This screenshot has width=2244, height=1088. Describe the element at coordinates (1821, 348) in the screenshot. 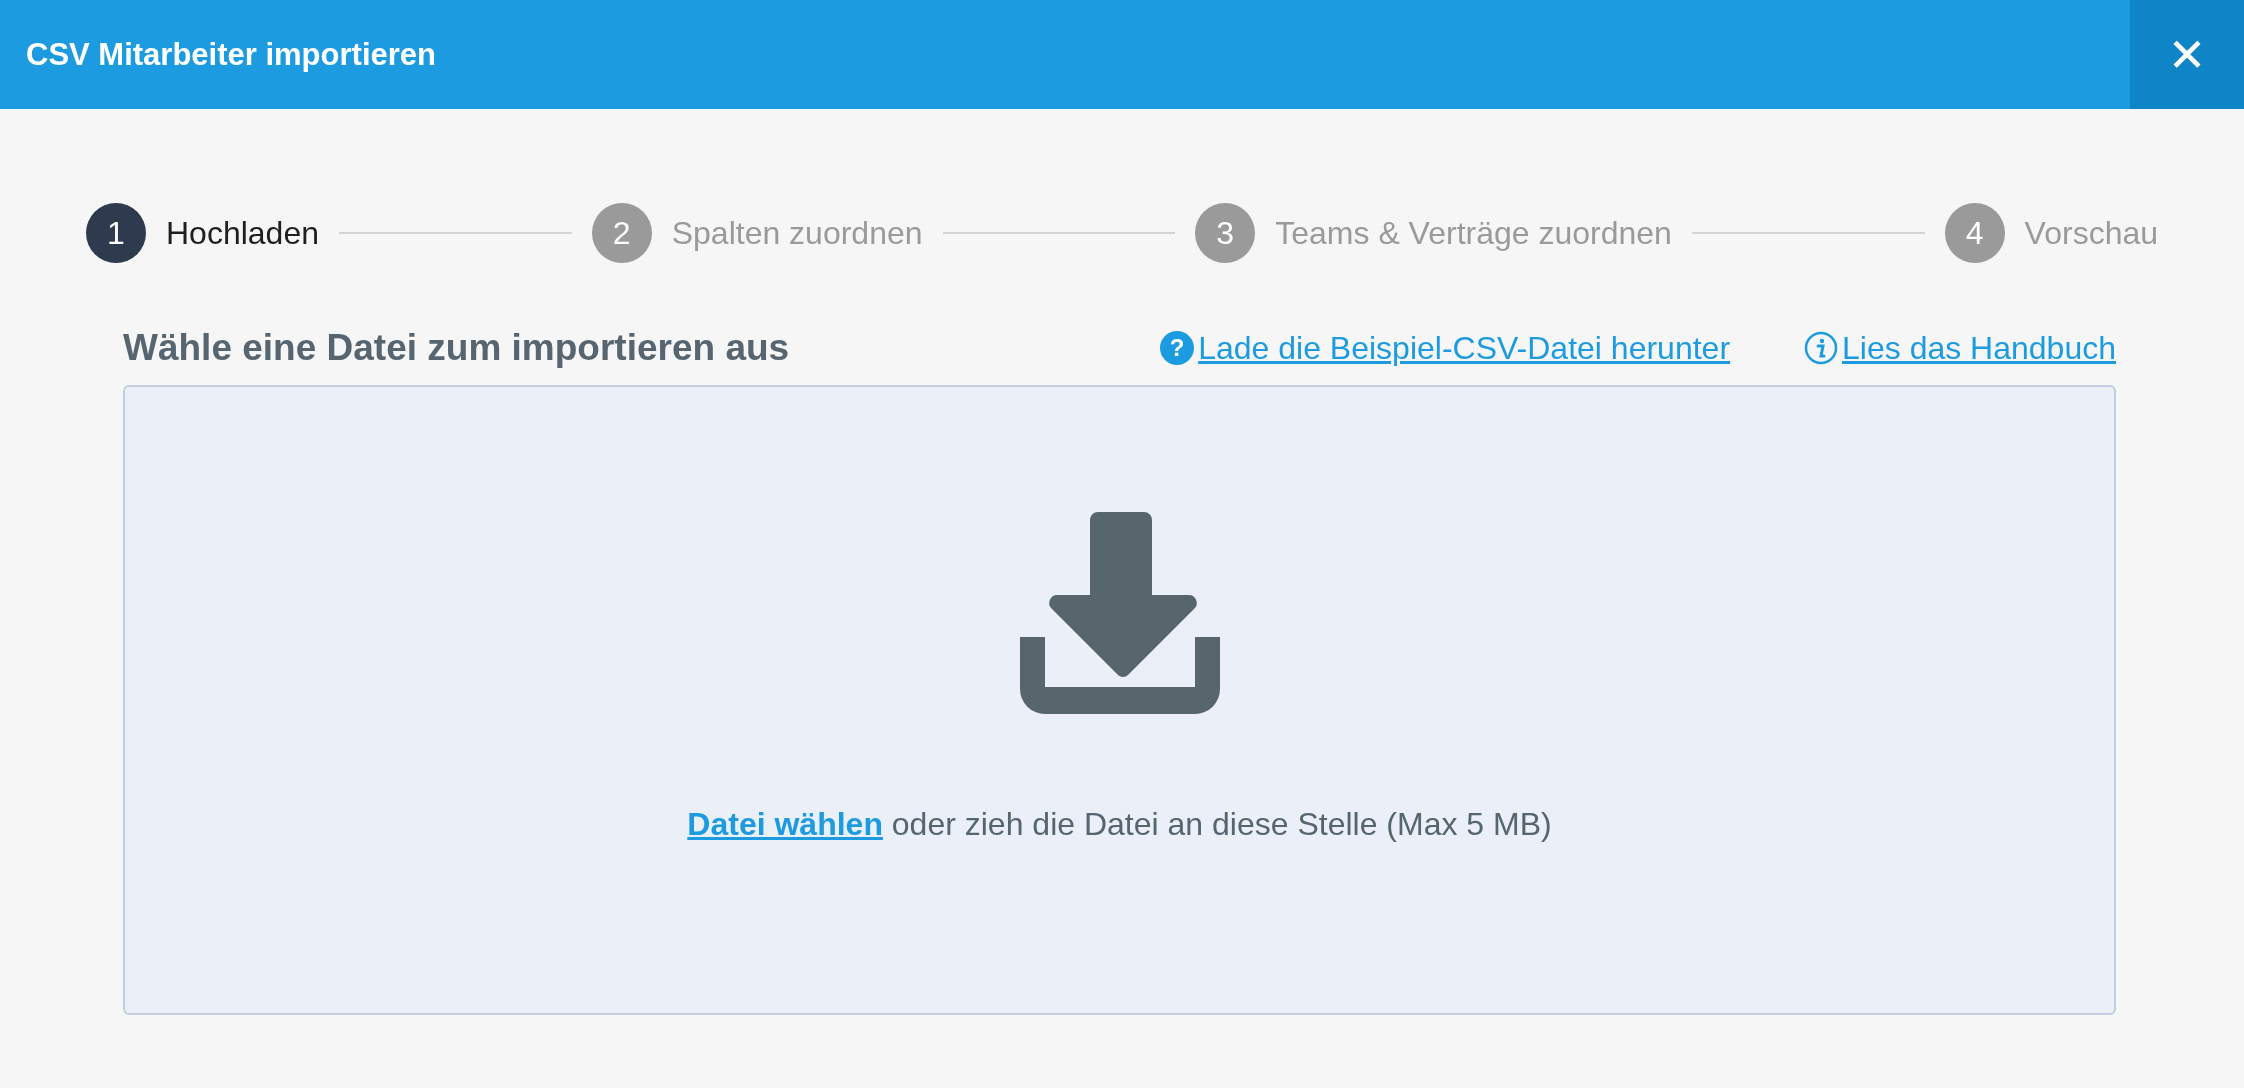

I see `info-icon` at that location.